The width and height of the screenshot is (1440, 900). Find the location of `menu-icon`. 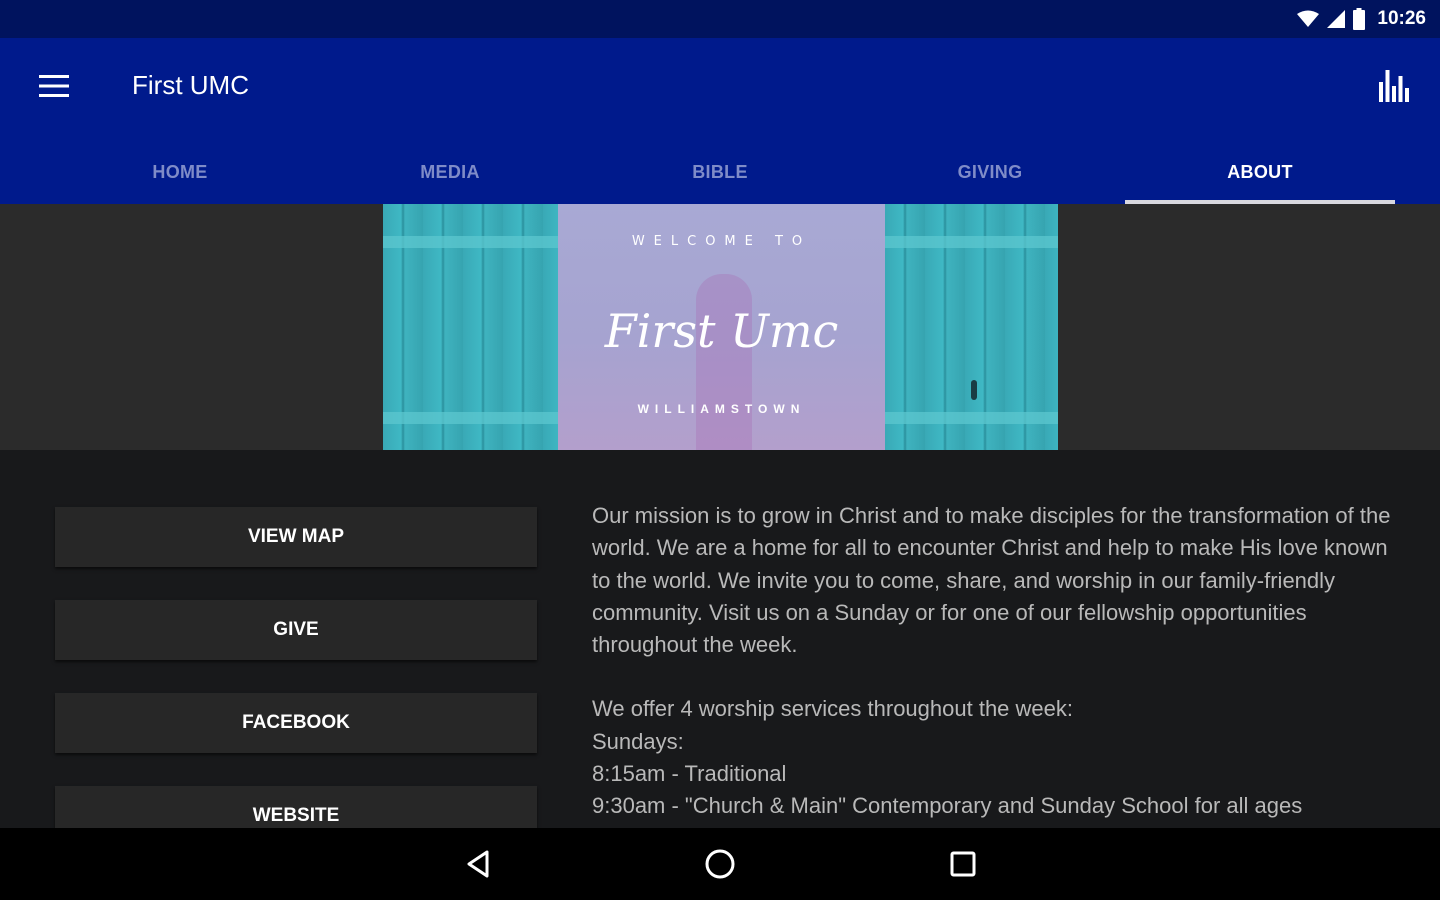

menu-icon is located at coordinates (54, 86).